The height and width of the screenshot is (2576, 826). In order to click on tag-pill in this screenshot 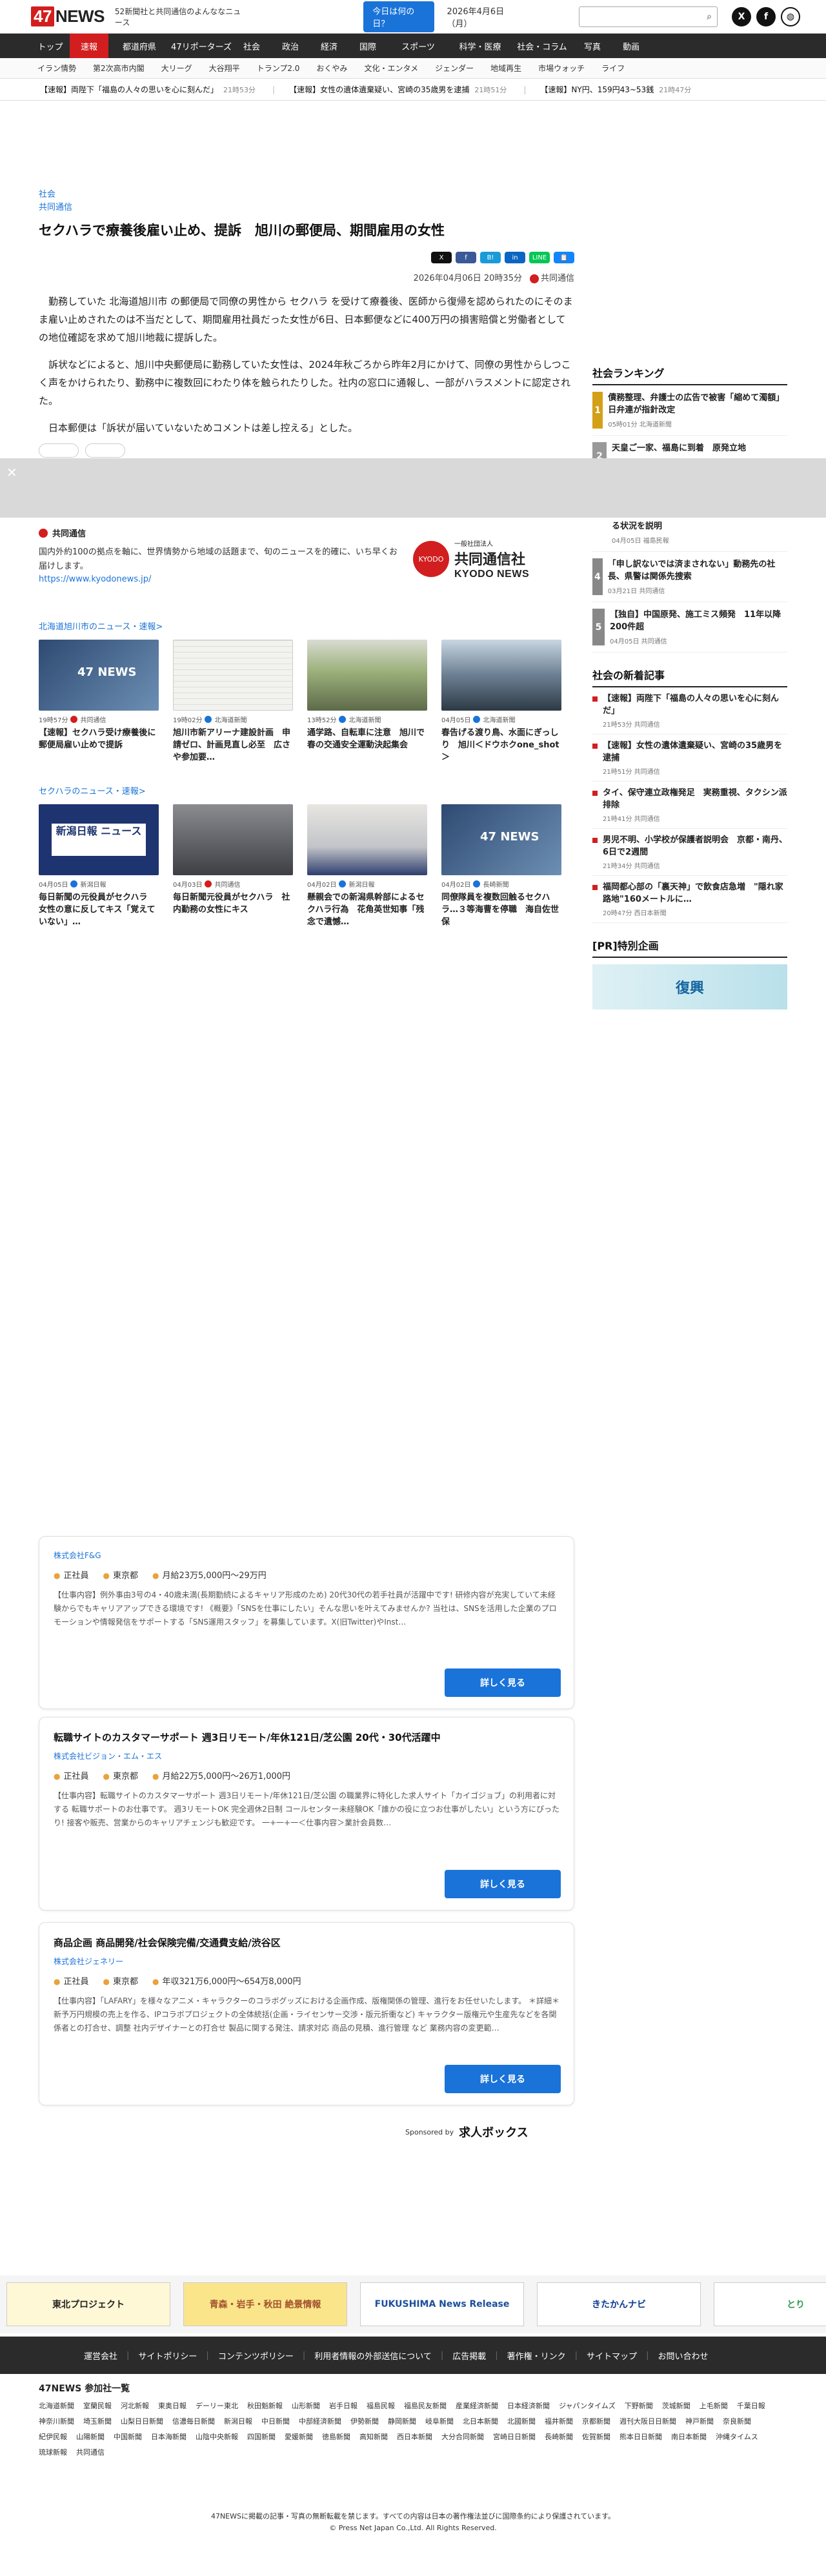, I will do `click(59, 450)`.